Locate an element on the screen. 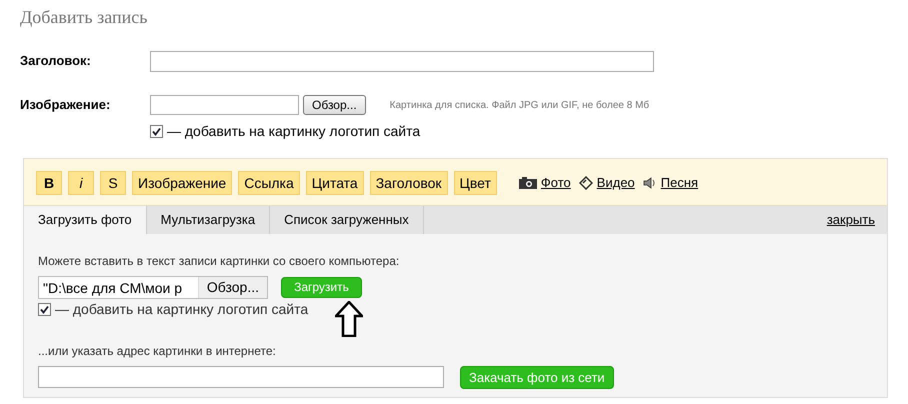  format-button: Ссылка is located at coordinates (269, 183).